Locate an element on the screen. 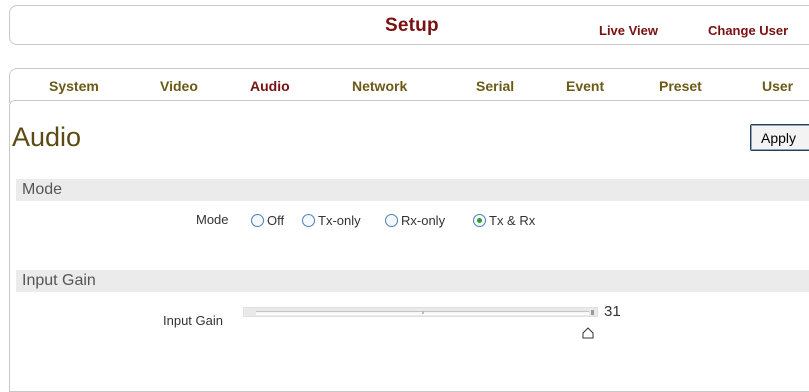 The height and width of the screenshot is (392, 809). mode-option-label: Rx-only is located at coordinates (423, 220).